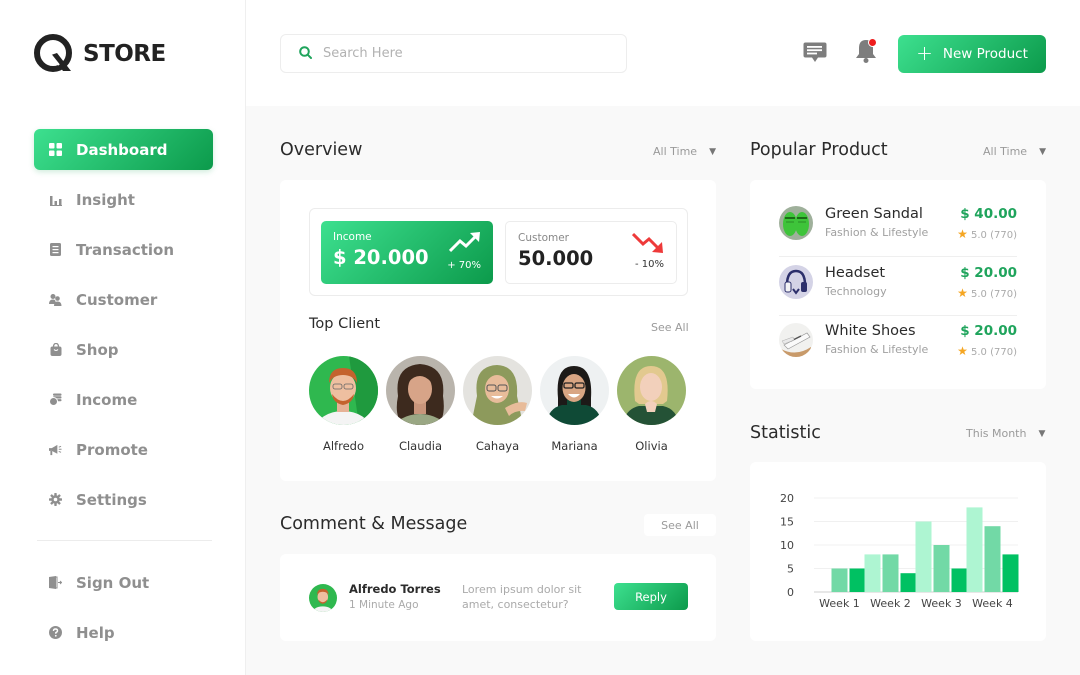 This screenshot has height=675, width=1080. Describe the element at coordinates (591, 252) in the screenshot. I see `customer-stat-card: Customer 50.000 - 10%` at that location.